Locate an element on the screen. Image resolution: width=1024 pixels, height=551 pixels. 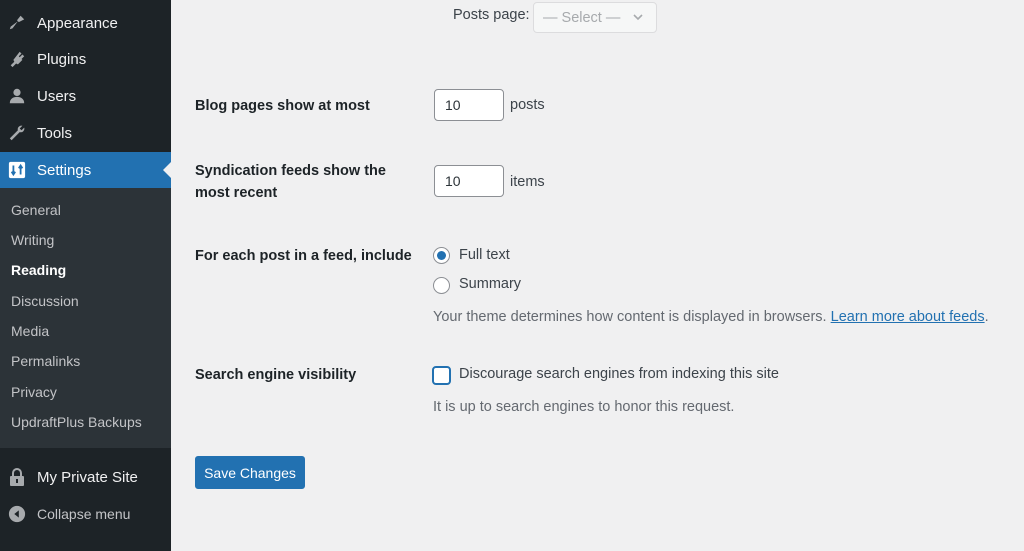
posts-page-label: Posts page: is located at coordinates (491, 15).